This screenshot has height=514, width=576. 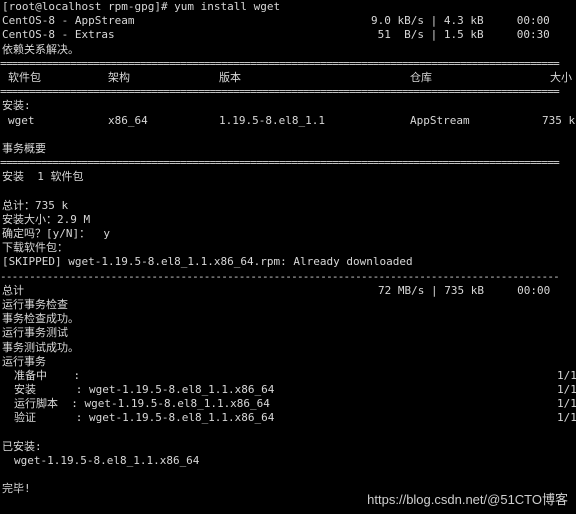 What do you see at coordinates (144, 390) in the screenshot?
I see `terminal-text: 安装 : wget-1.19.5-8.el8_1.1.x86_64` at bounding box center [144, 390].